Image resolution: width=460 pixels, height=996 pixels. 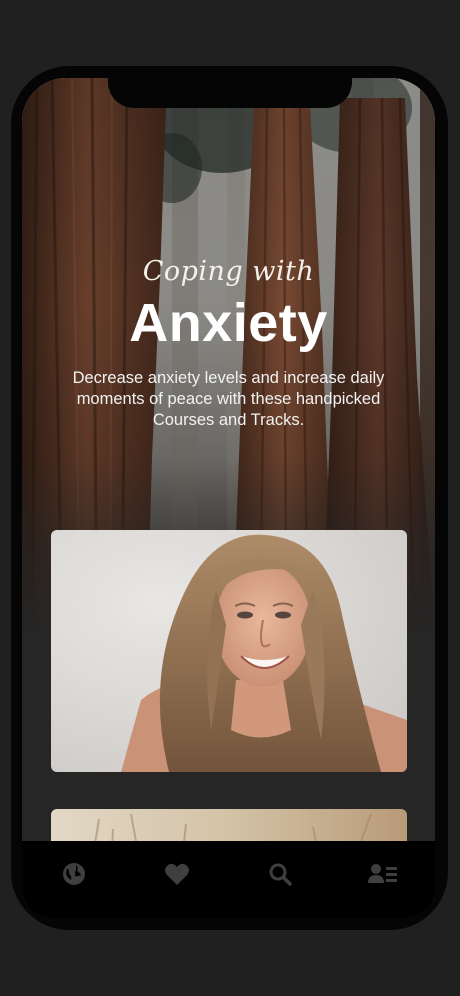 I want to click on search-icon, so click(x=280, y=874).